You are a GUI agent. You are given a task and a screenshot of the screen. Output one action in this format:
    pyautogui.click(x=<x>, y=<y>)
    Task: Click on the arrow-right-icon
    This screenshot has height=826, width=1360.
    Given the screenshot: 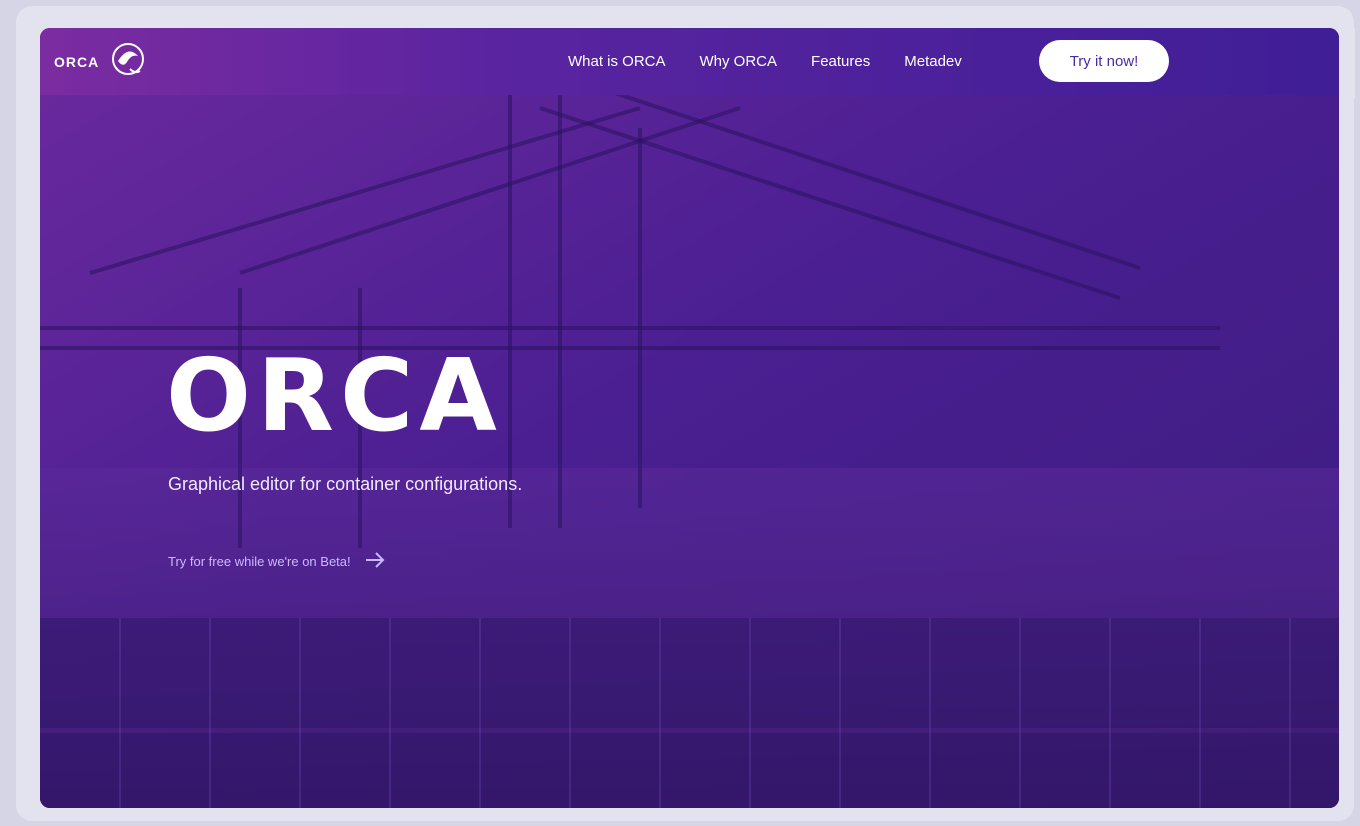 What is the action you would take?
    pyautogui.click(x=375, y=561)
    